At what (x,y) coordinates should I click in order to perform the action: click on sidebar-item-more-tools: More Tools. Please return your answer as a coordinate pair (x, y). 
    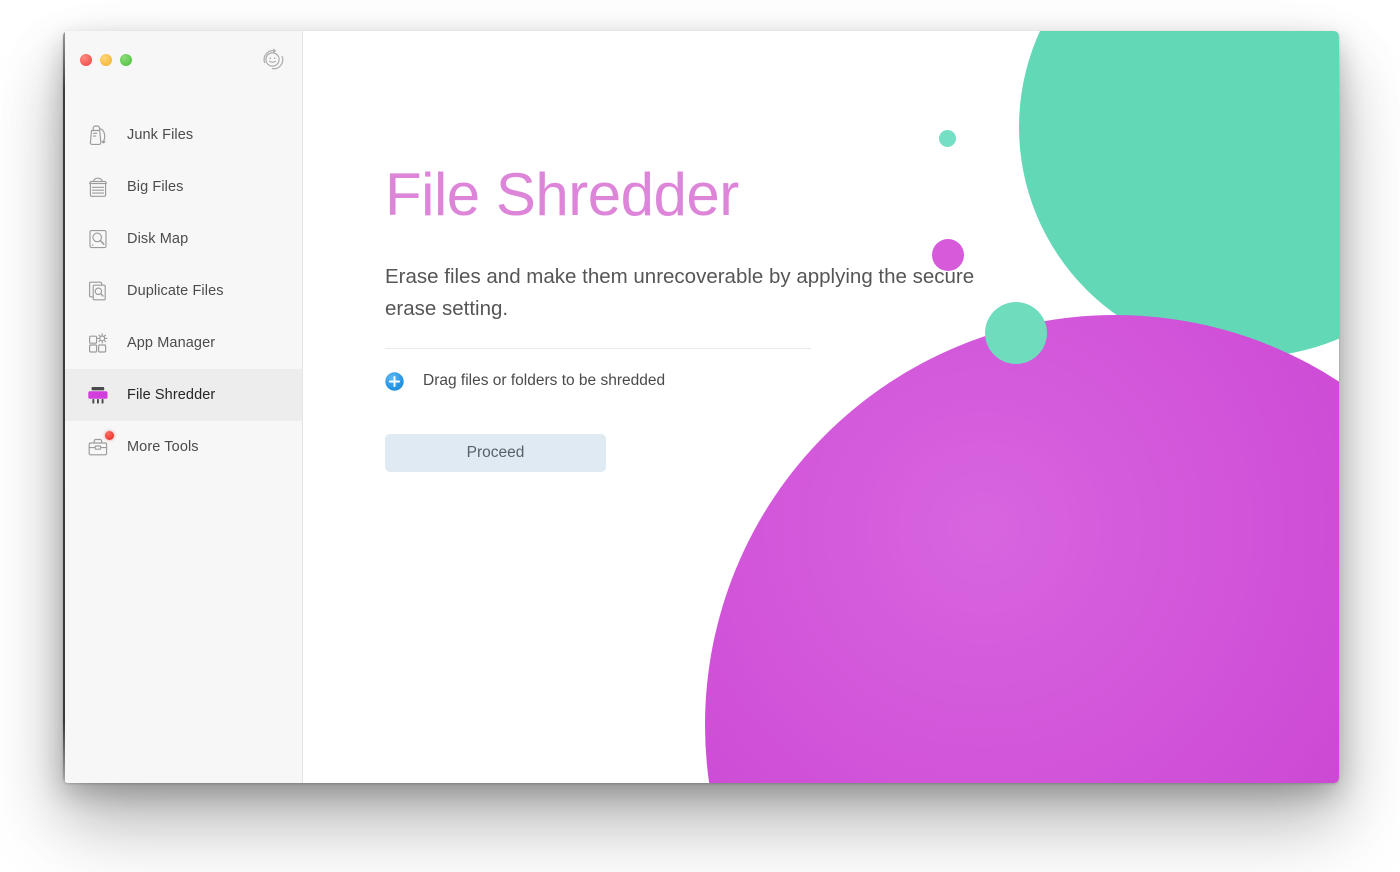
    Looking at the image, I should click on (182, 447).